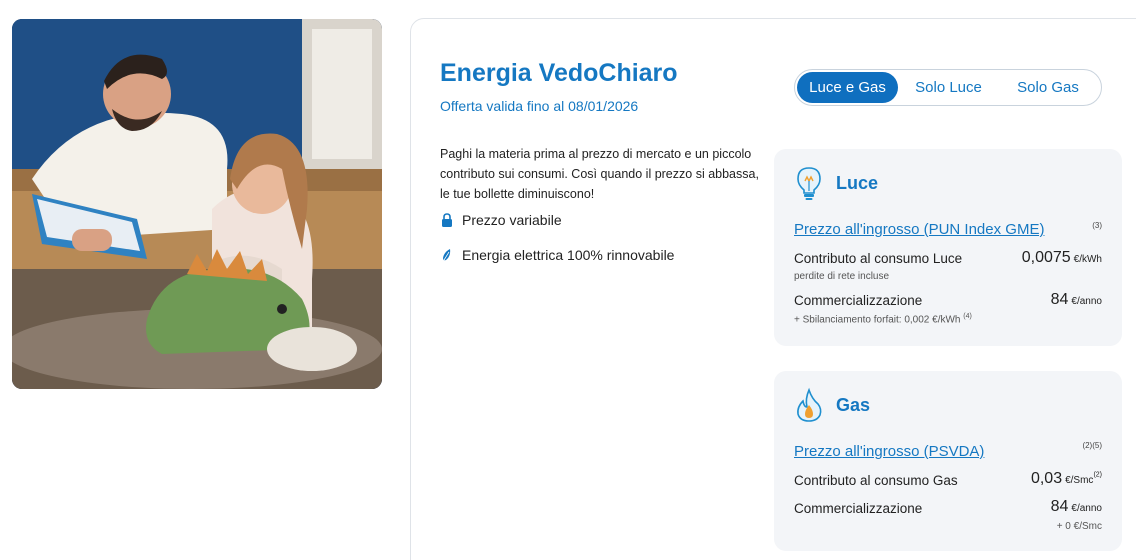 This screenshot has height=560, width=1136. Describe the element at coordinates (876, 480) in the screenshot. I see `gas-contributo-label: Contributo al consumo Gas` at that location.